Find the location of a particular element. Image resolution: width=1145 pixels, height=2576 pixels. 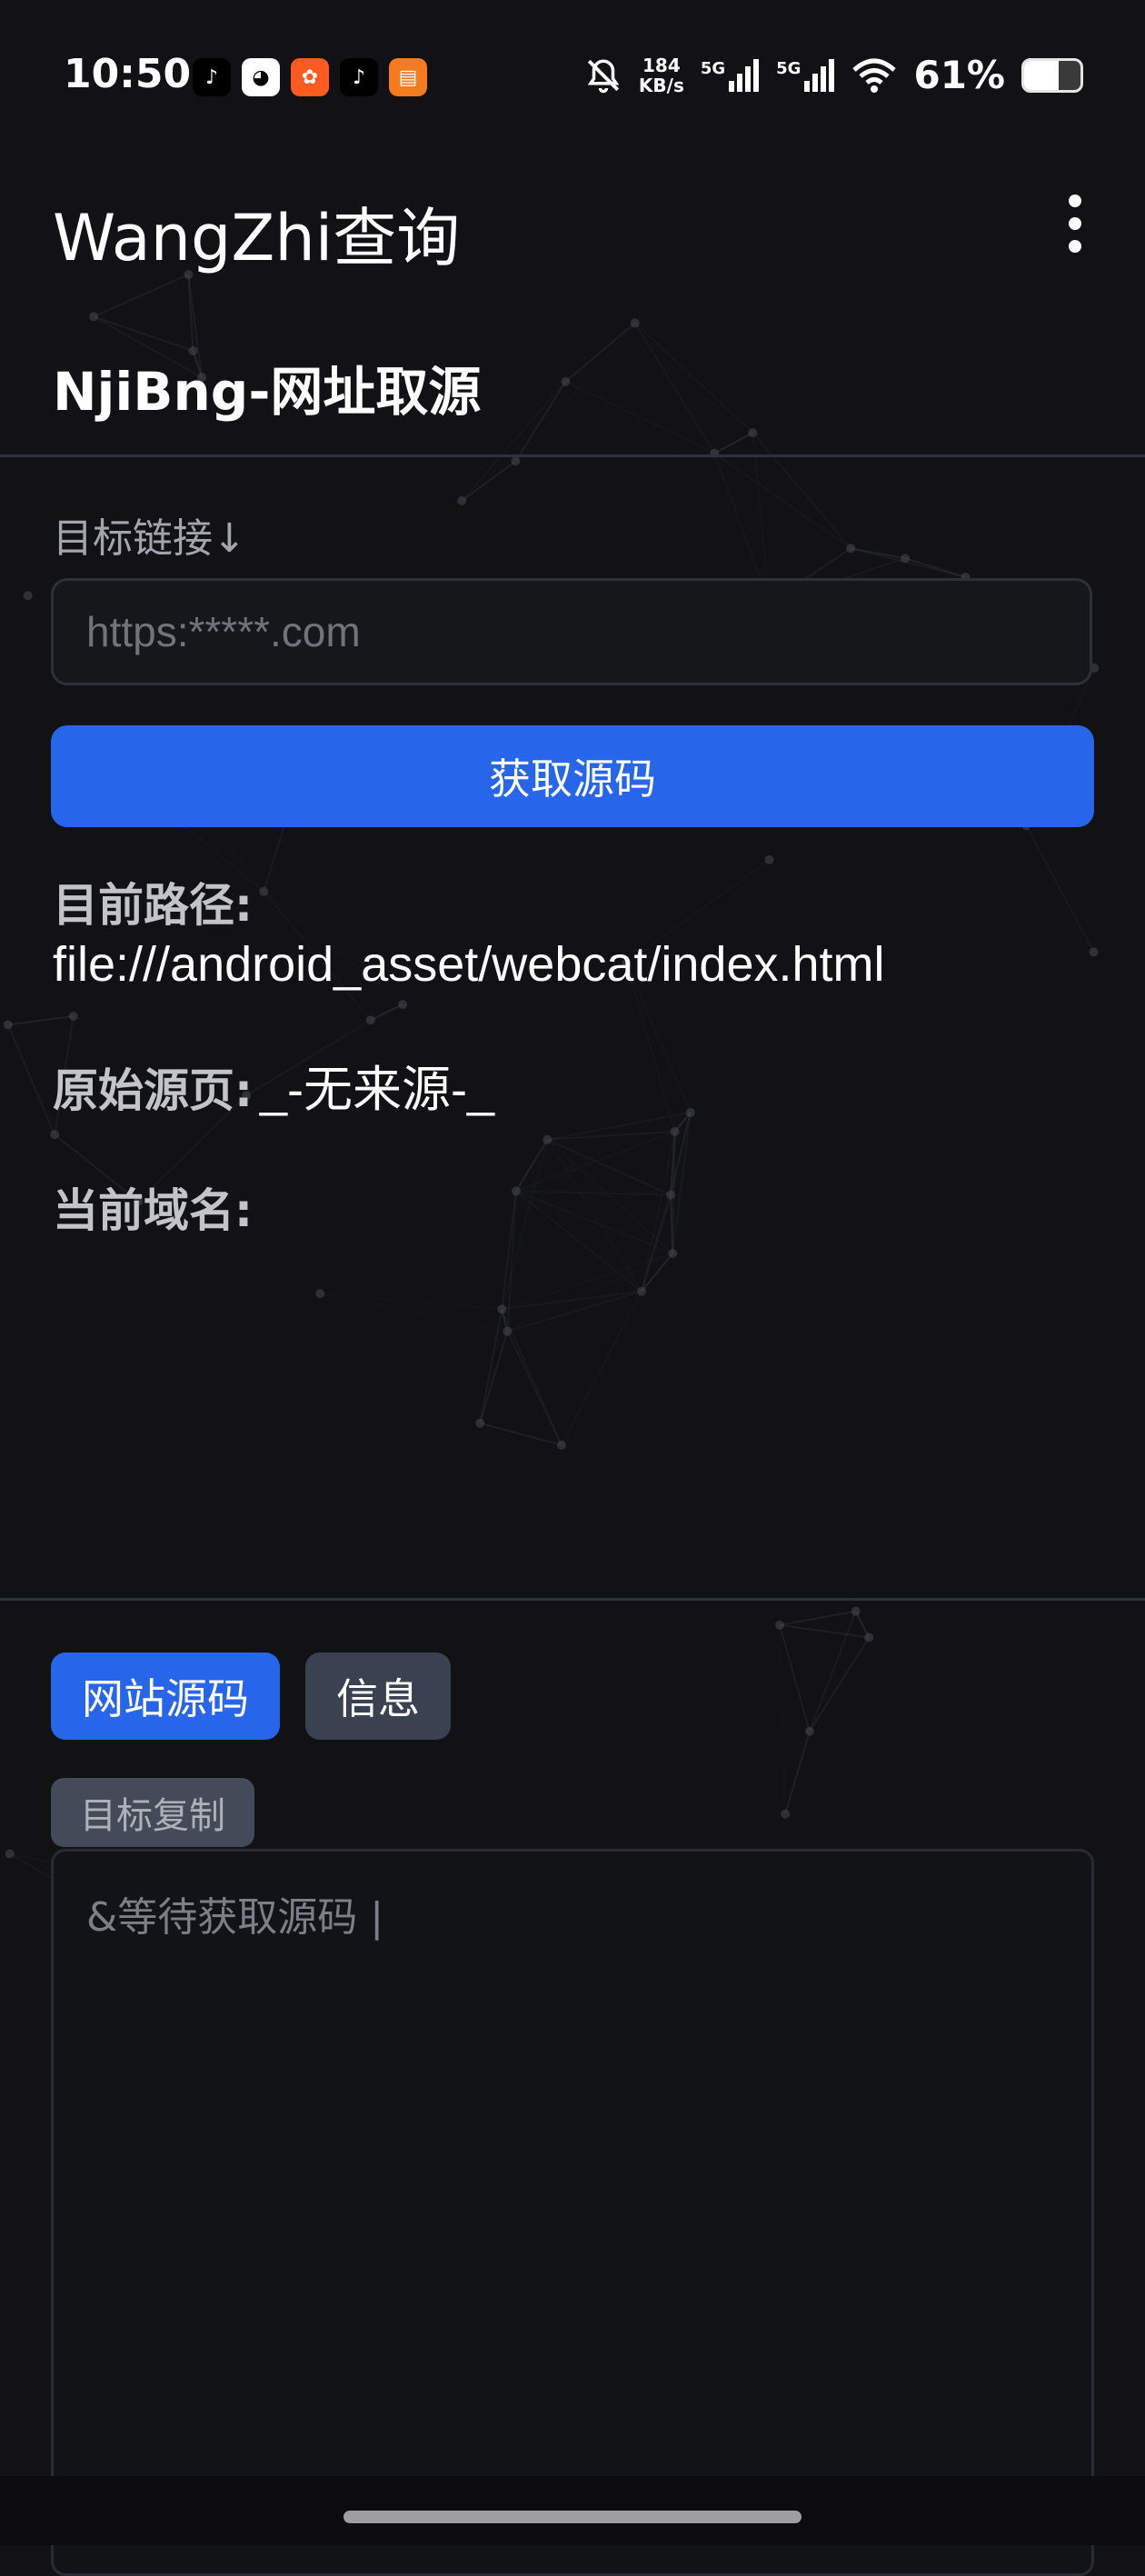

cell-signal-1: 5G is located at coordinates (730, 75).